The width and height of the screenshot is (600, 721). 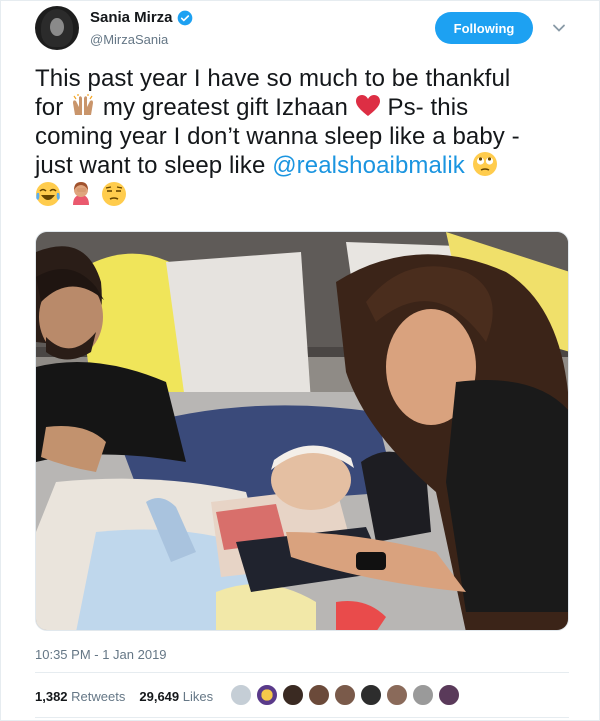 What do you see at coordinates (559, 28) in the screenshot?
I see `chevron-down-icon` at bounding box center [559, 28].